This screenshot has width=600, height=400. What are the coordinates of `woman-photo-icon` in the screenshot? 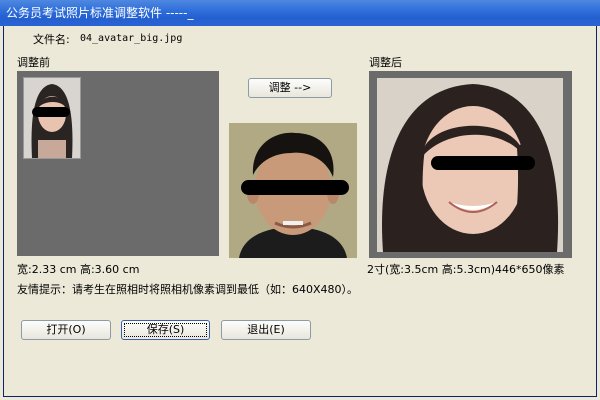 It's located at (52, 118).